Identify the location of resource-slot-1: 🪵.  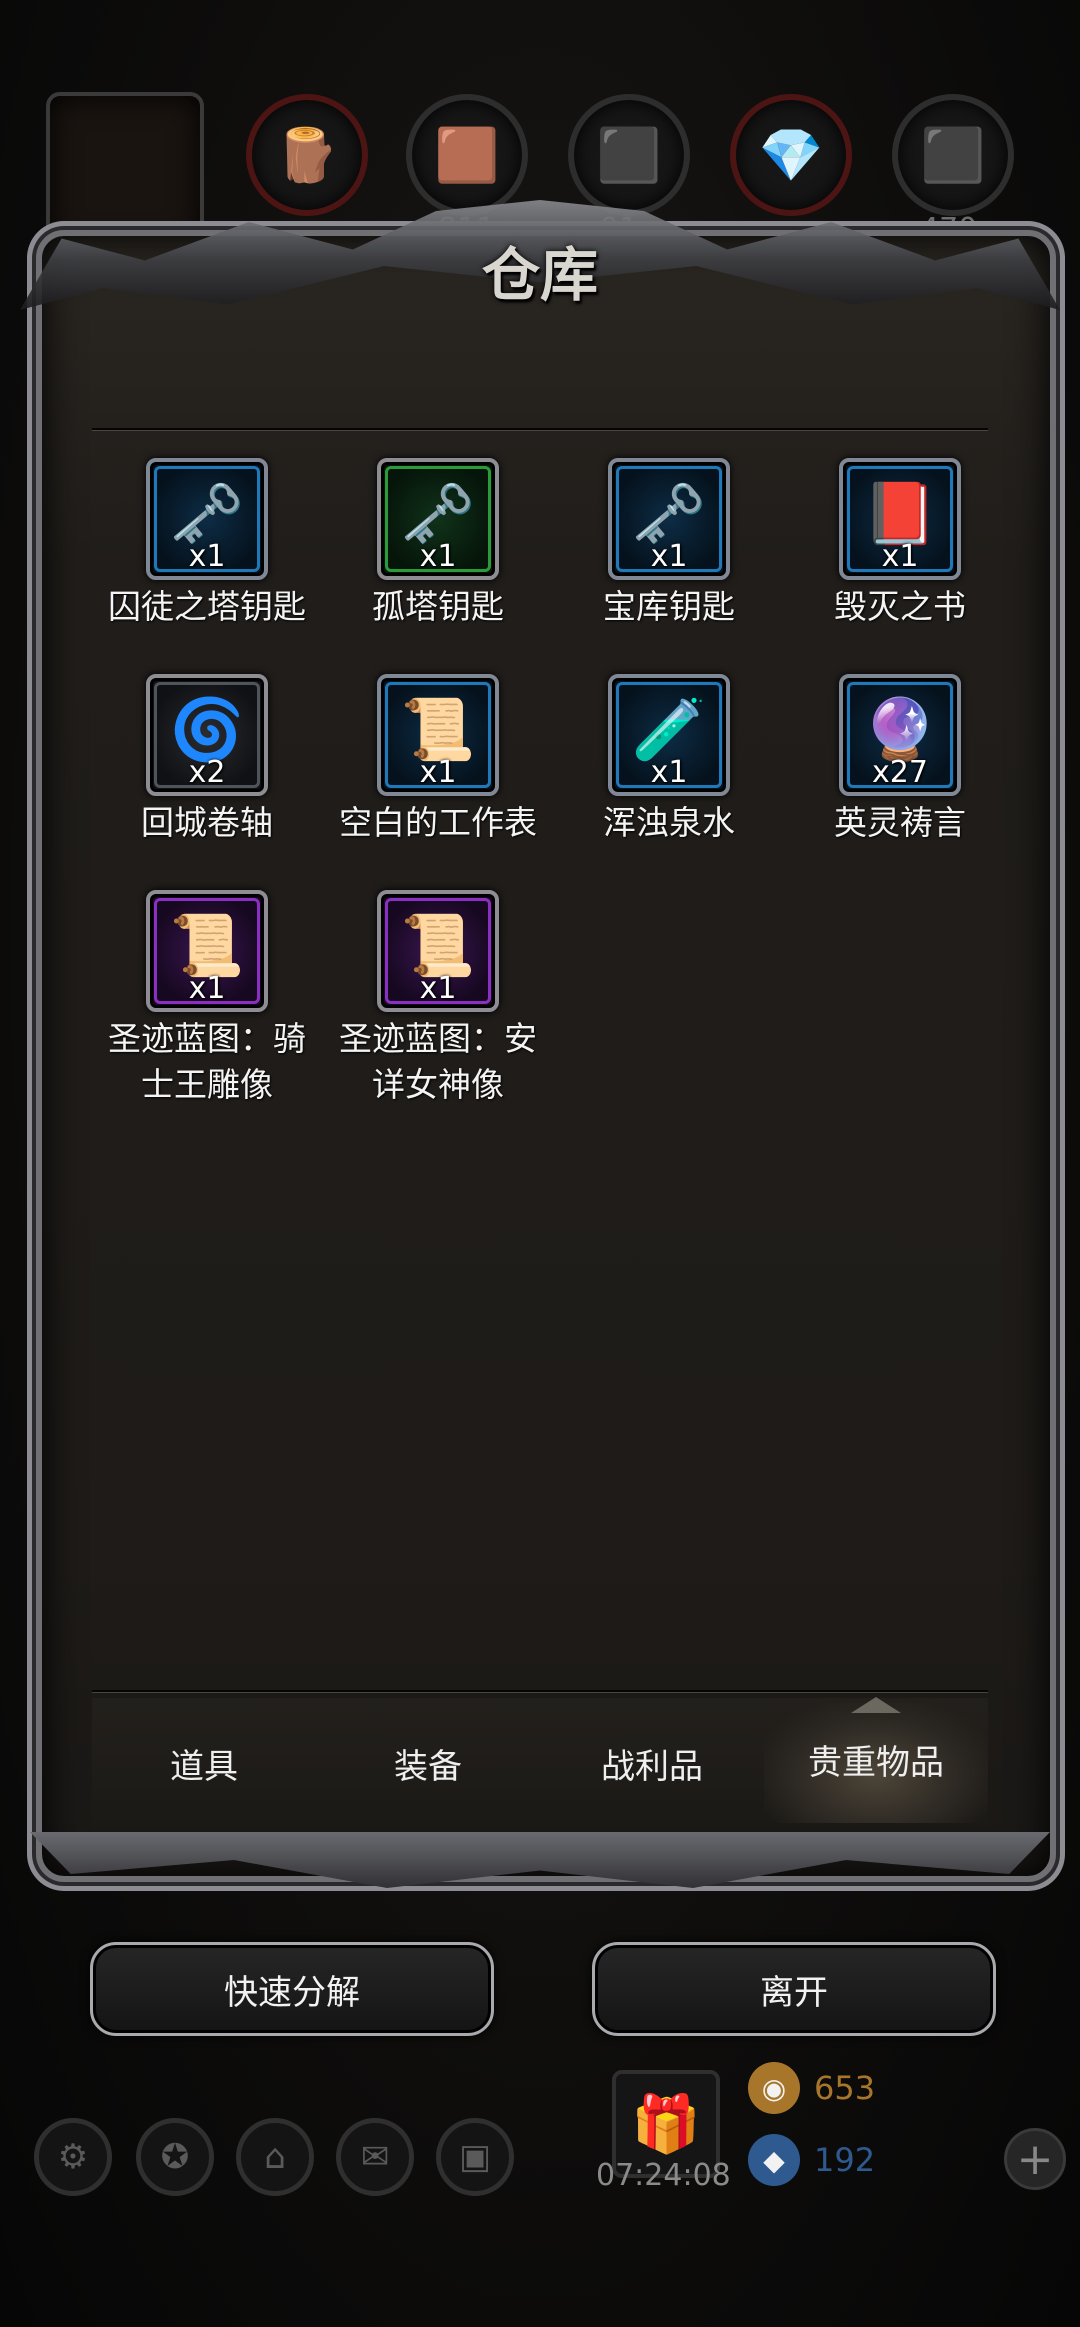
(307, 155).